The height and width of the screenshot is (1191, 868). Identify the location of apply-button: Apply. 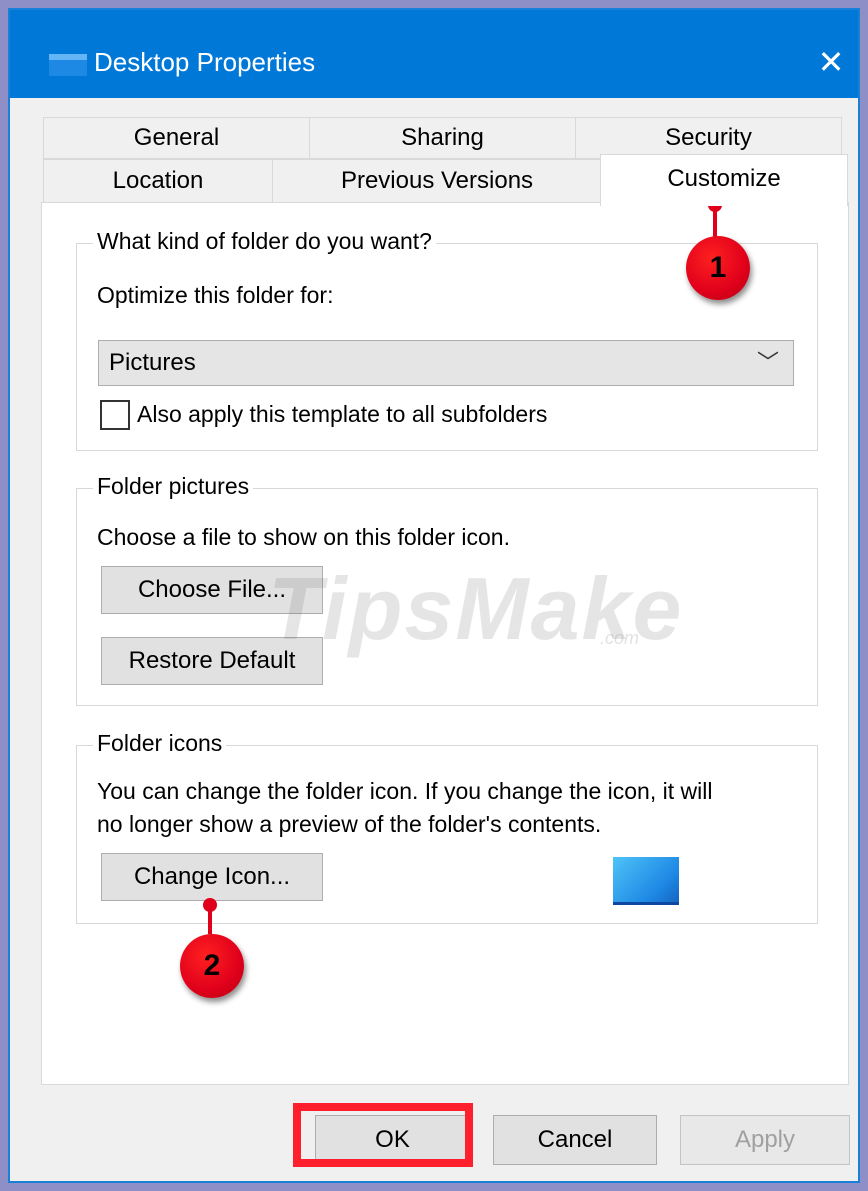
(765, 1140).